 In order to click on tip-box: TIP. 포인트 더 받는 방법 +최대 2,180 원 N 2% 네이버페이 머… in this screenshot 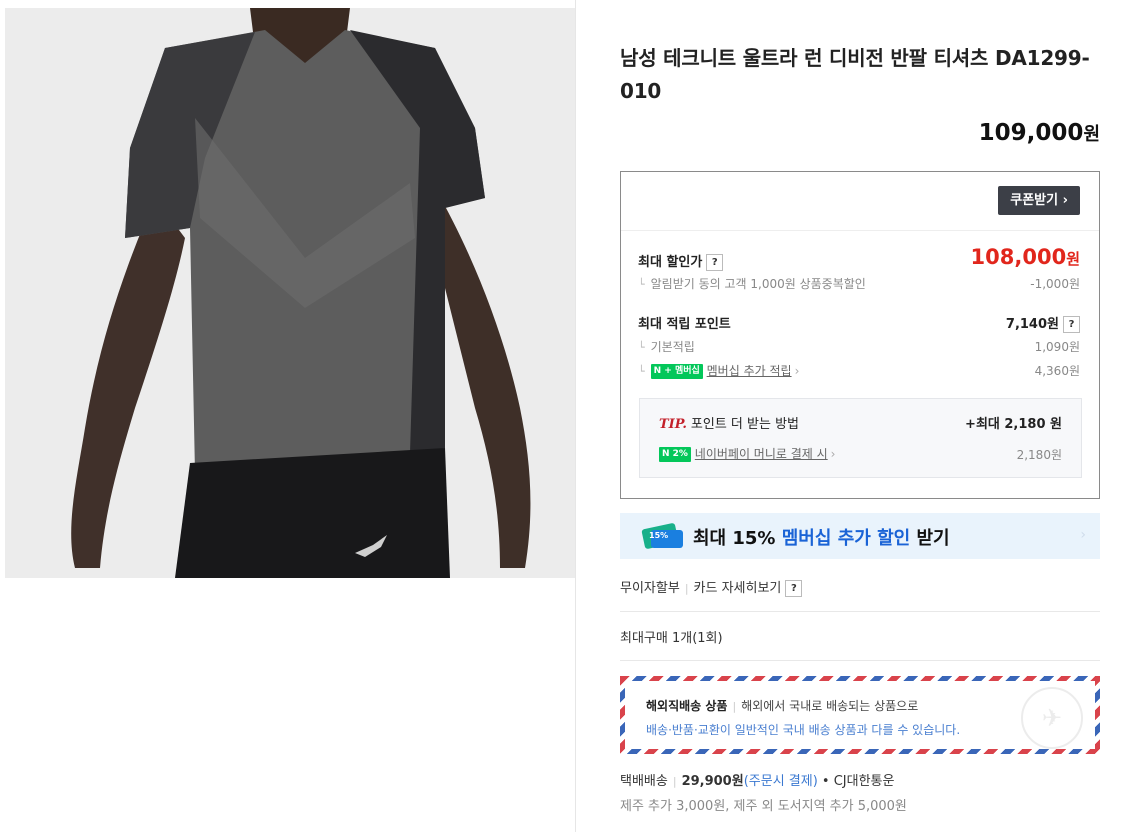, I will do `click(860, 438)`.